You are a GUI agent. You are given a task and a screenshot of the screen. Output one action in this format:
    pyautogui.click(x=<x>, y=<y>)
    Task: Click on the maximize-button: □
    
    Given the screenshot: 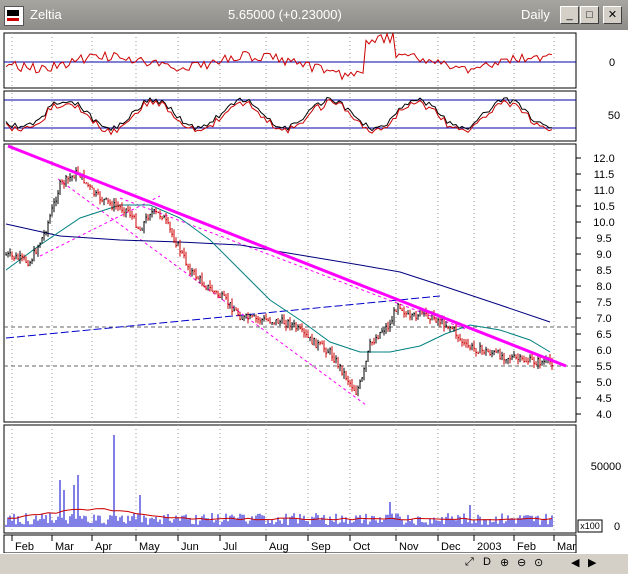 What is the action you would take?
    pyautogui.click(x=589, y=15)
    